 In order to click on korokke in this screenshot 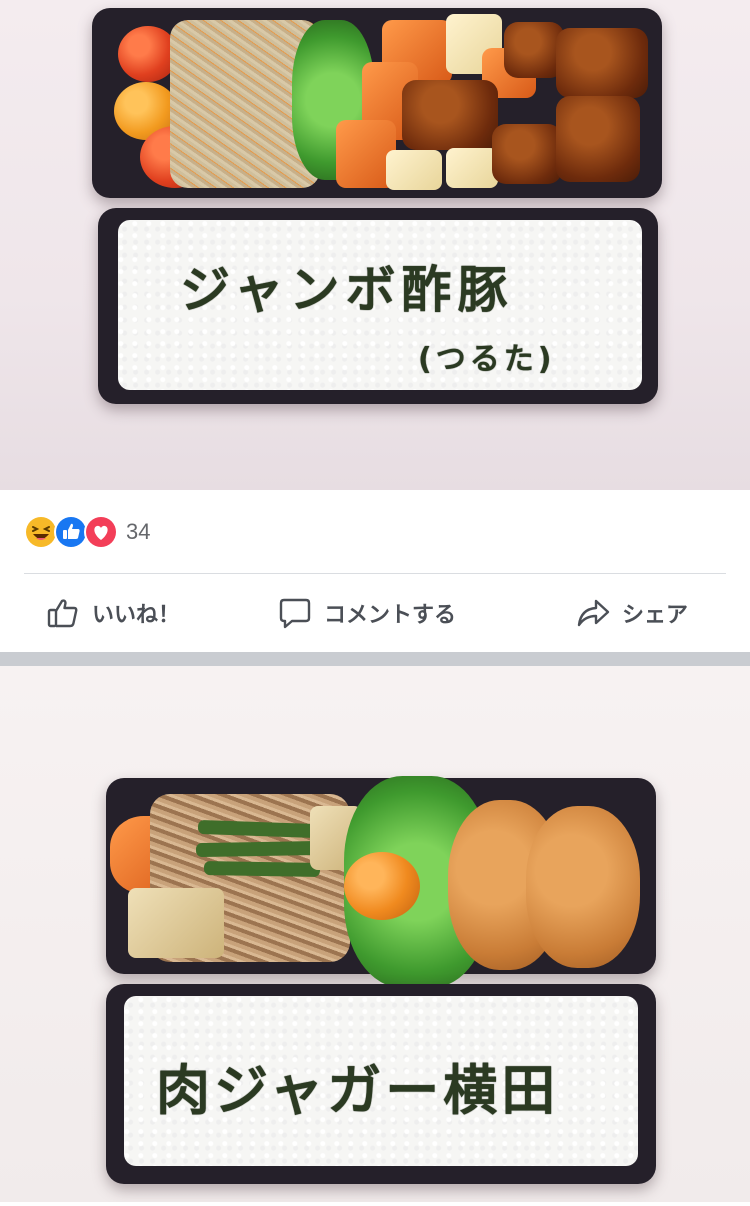, I will do `click(583, 887)`.